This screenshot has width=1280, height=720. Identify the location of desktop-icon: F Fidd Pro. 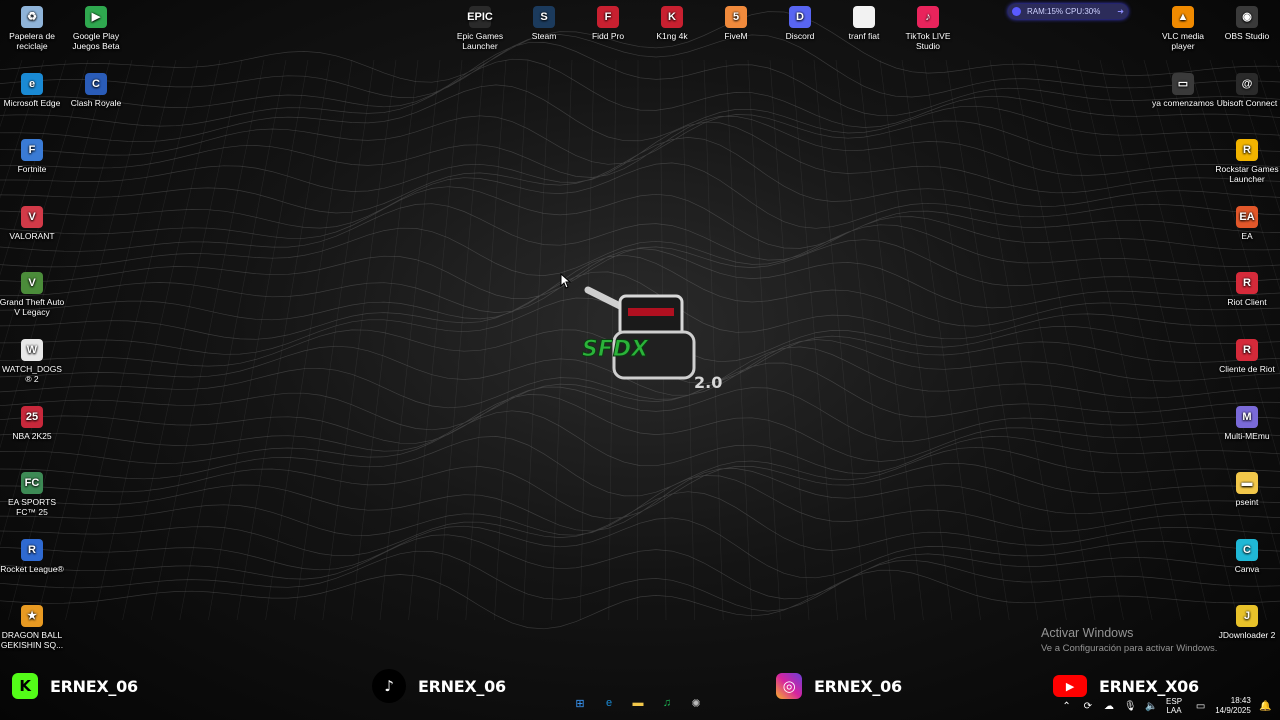
(608, 23).